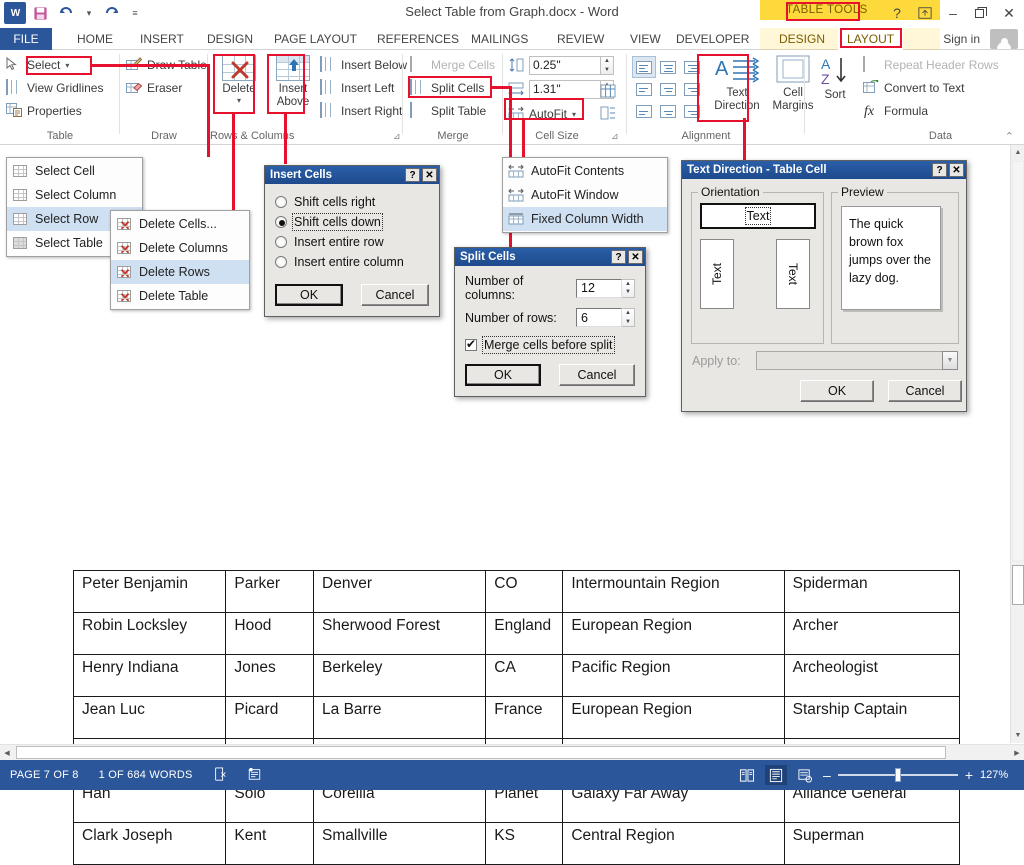 The image size is (1024, 865). I want to click on table-cell: Denver, so click(400, 591).